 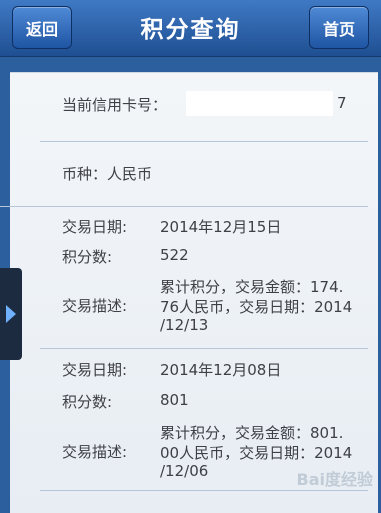 I want to click on desc-line: /12/13, so click(x=184, y=325).